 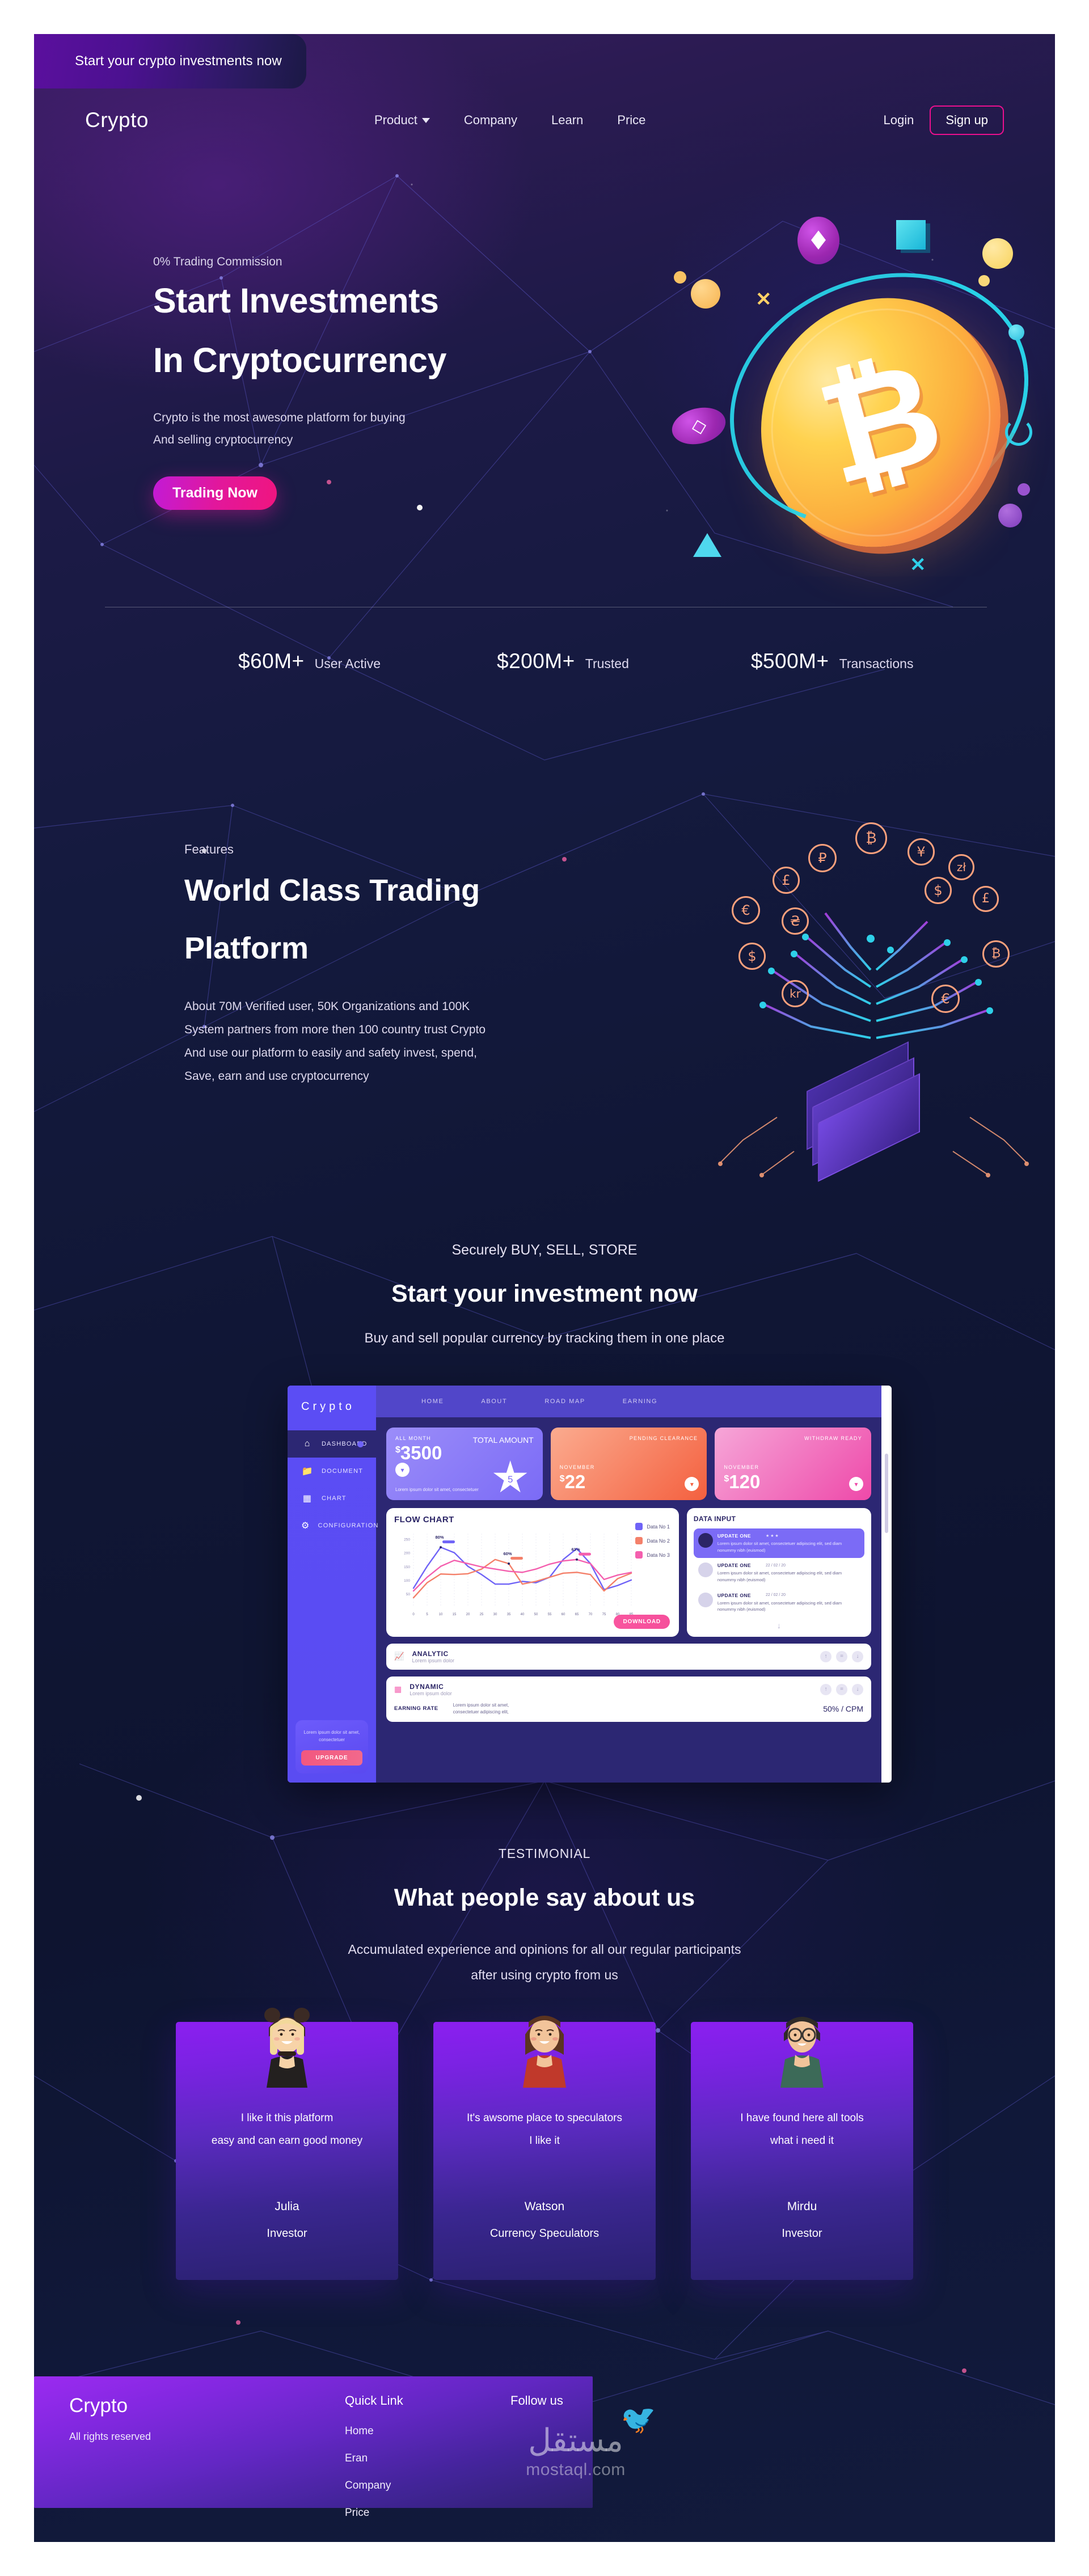 I want to click on download-button: DOWNLOAD, so click(x=642, y=1621).